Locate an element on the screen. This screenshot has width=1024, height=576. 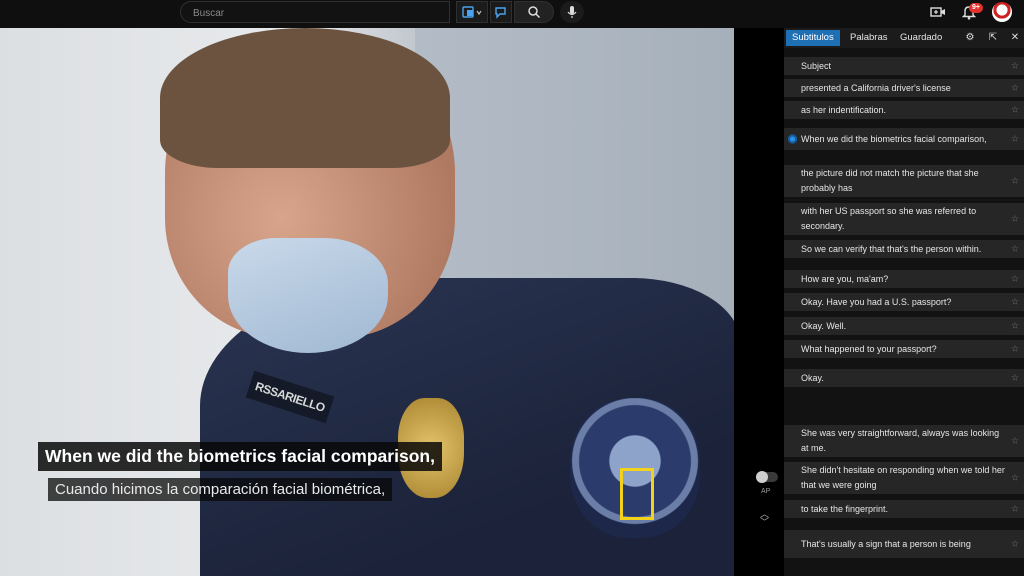
video-figure-mask is located at coordinates (308, 295).